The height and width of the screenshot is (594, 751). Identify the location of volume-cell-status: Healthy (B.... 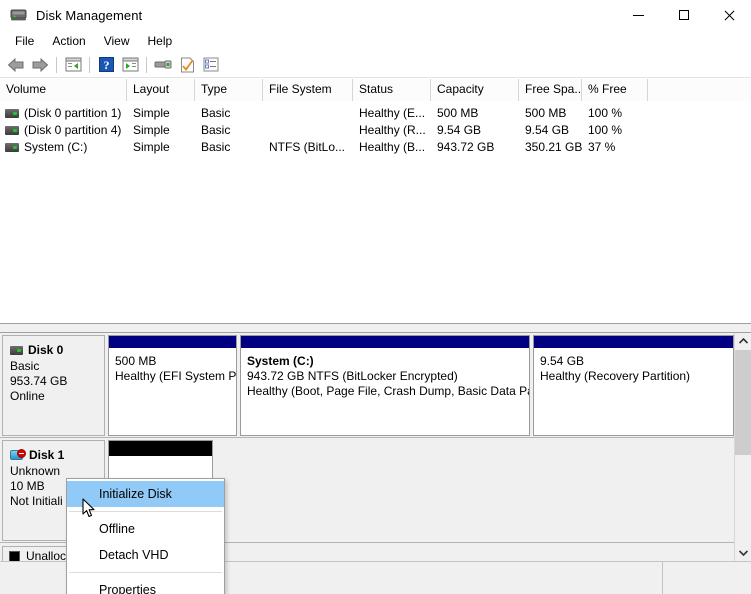
(392, 147).